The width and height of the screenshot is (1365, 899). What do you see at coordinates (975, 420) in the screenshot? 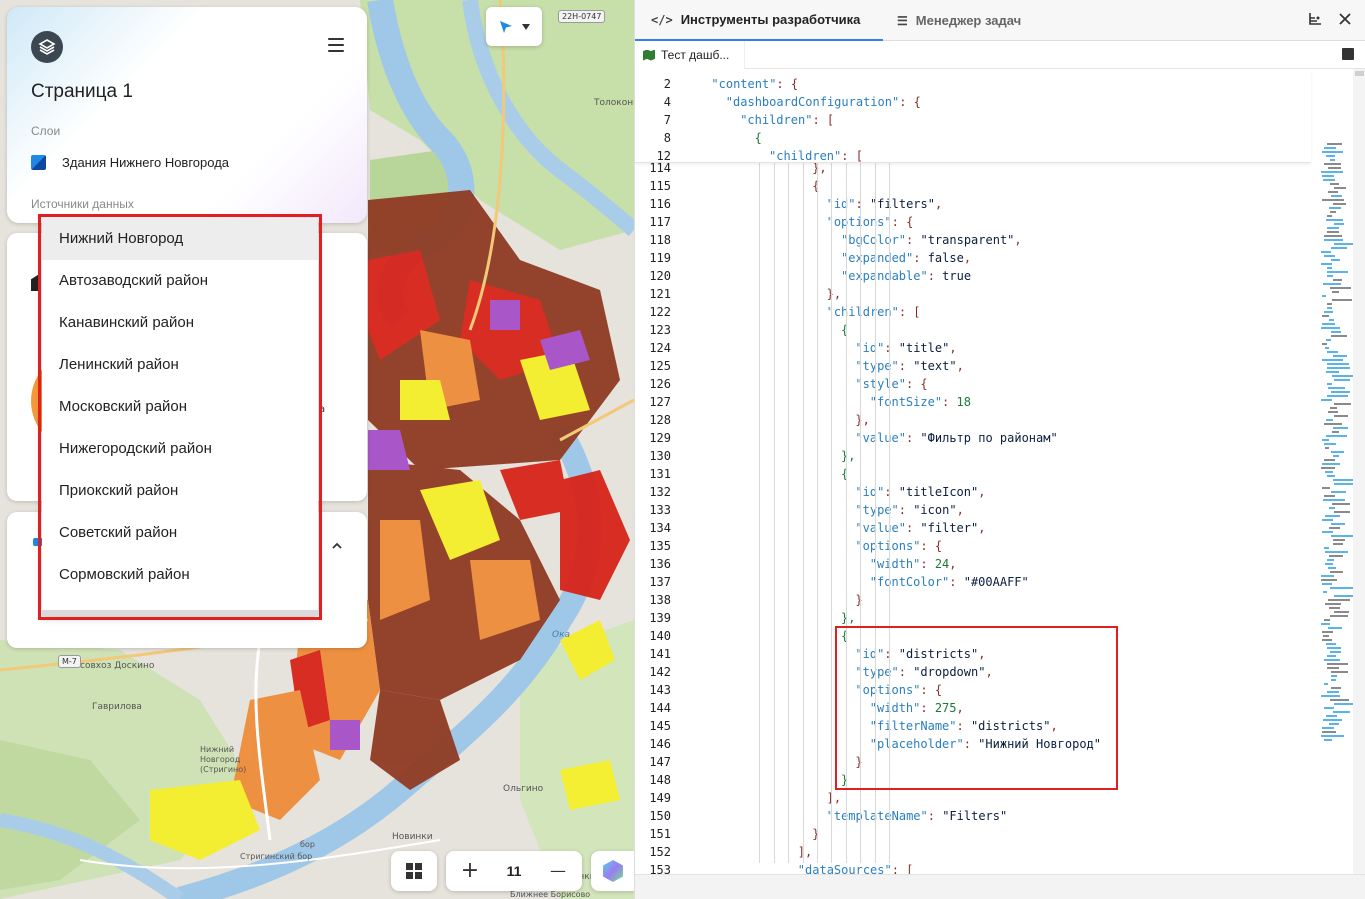
I see `code-line: 128},` at bounding box center [975, 420].